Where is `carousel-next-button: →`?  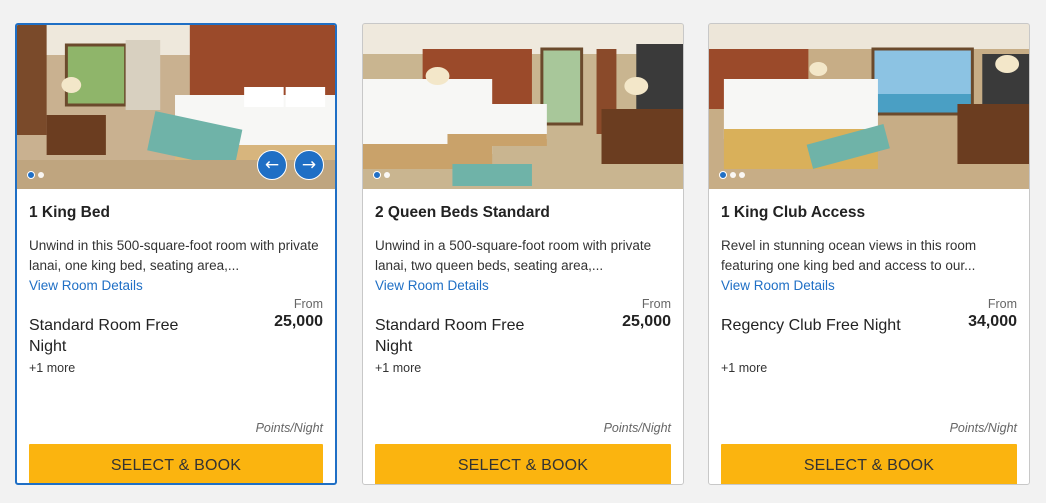 carousel-next-button: → is located at coordinates (309, 165).